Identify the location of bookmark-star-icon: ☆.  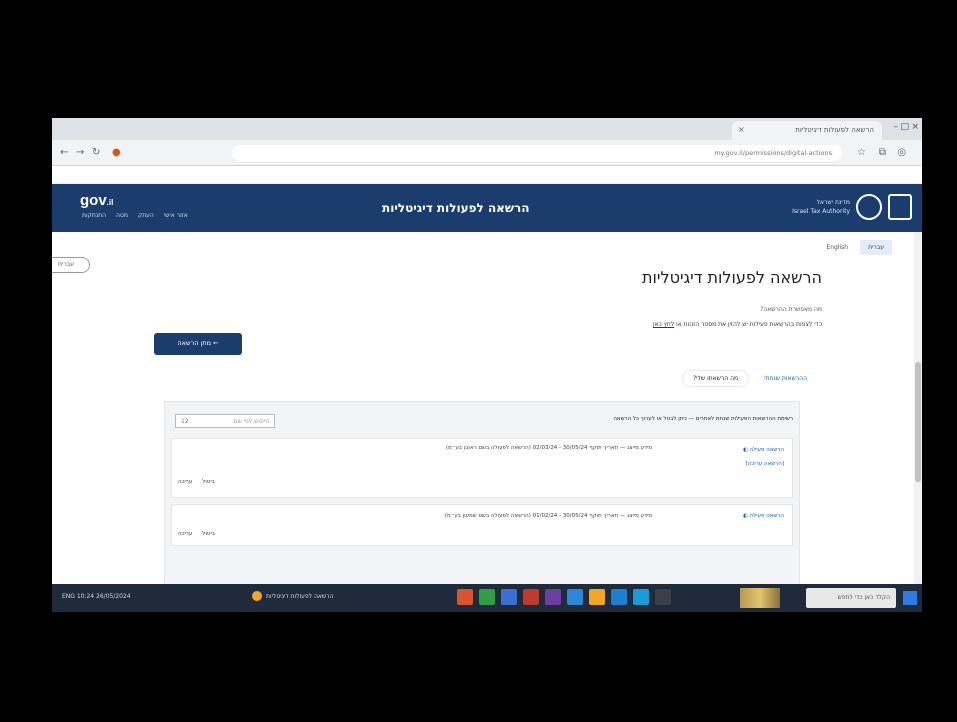
(861, 152).